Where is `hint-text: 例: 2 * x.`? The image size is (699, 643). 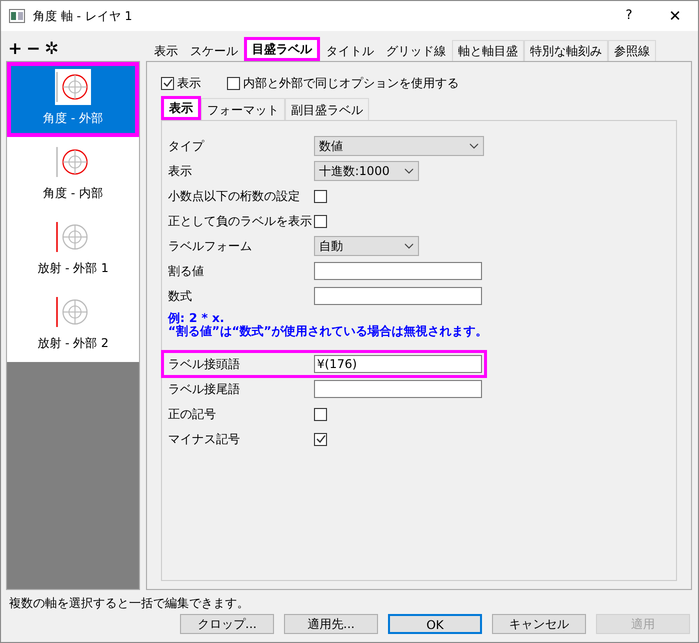
hint-text: 例: 2 * x. is located at coordinates (197, 318).